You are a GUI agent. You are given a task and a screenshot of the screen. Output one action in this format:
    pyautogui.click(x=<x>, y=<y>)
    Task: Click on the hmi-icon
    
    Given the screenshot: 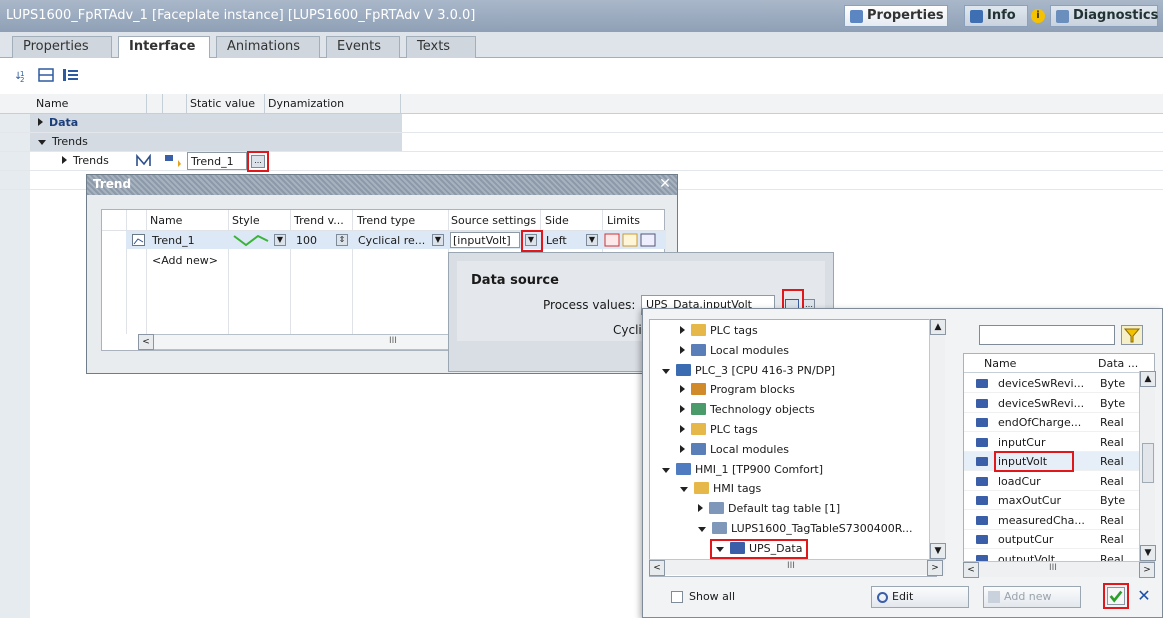 What is the action you would take?
    pyautogui.click(x=683, y=468)
    